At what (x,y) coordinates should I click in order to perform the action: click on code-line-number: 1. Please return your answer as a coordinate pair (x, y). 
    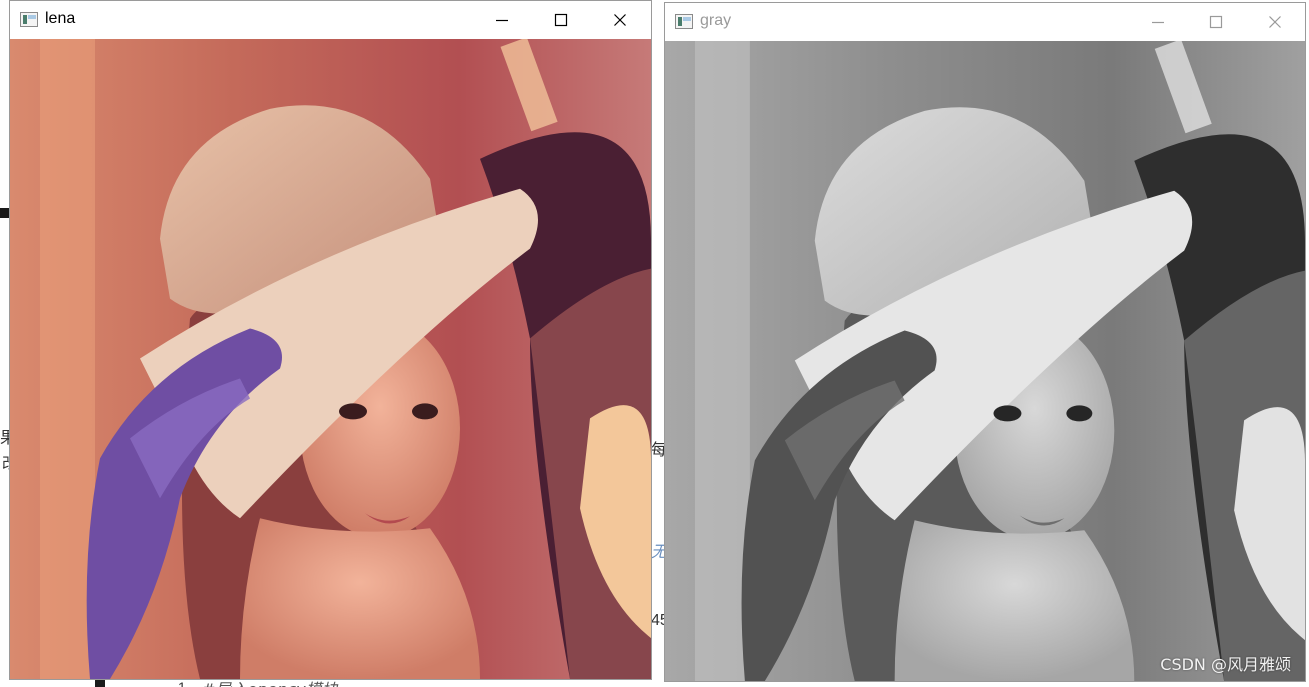
    Looking at the image, I should click on (182, 683).